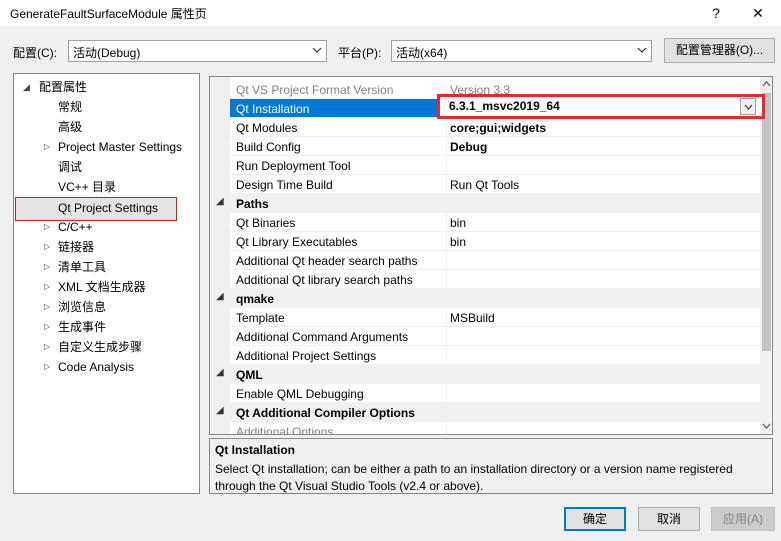 The width and height of the screenshot is (781, 541). I want to click on tree-item: ▷ 链接器, so click(106, 247).